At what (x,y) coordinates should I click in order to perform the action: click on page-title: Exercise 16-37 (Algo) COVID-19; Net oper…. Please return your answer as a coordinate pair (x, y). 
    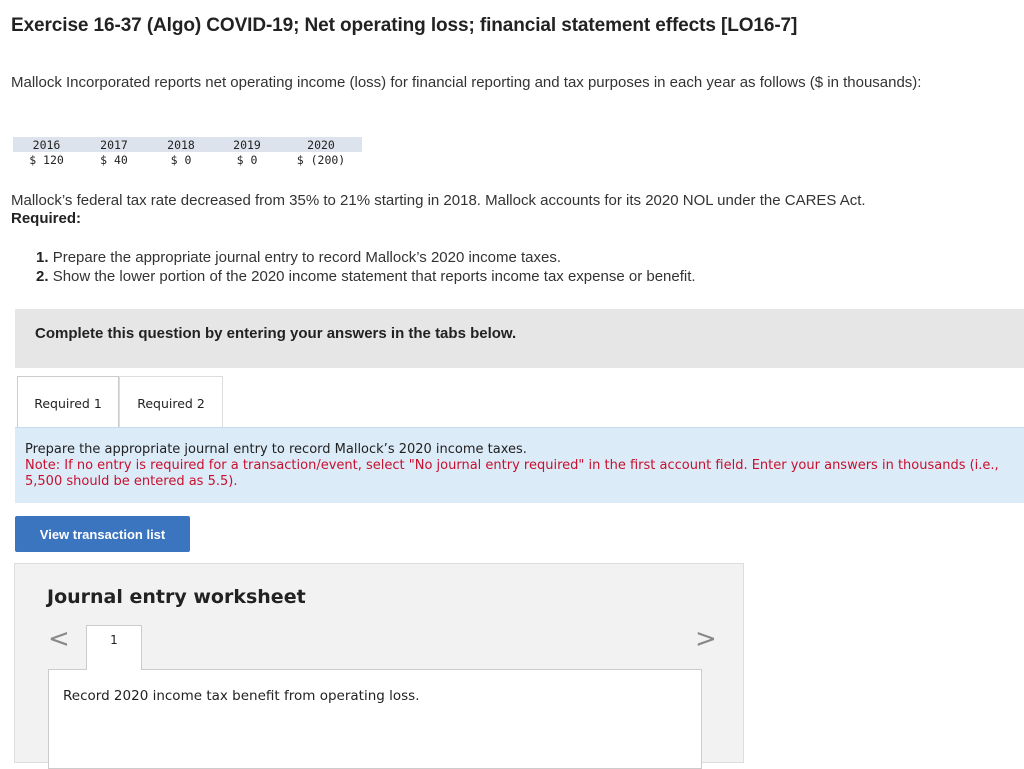
    Looking at the image, I should click on (404, 25).